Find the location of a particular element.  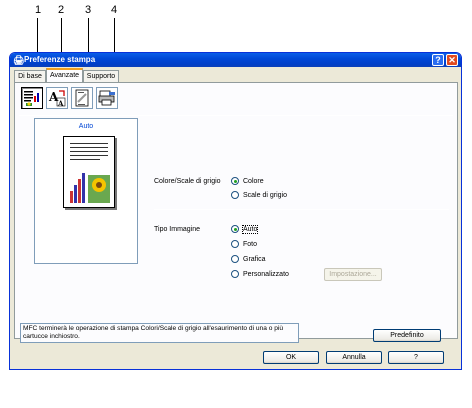

radio-scale-di-grigio is located at coordinates (235, 195).